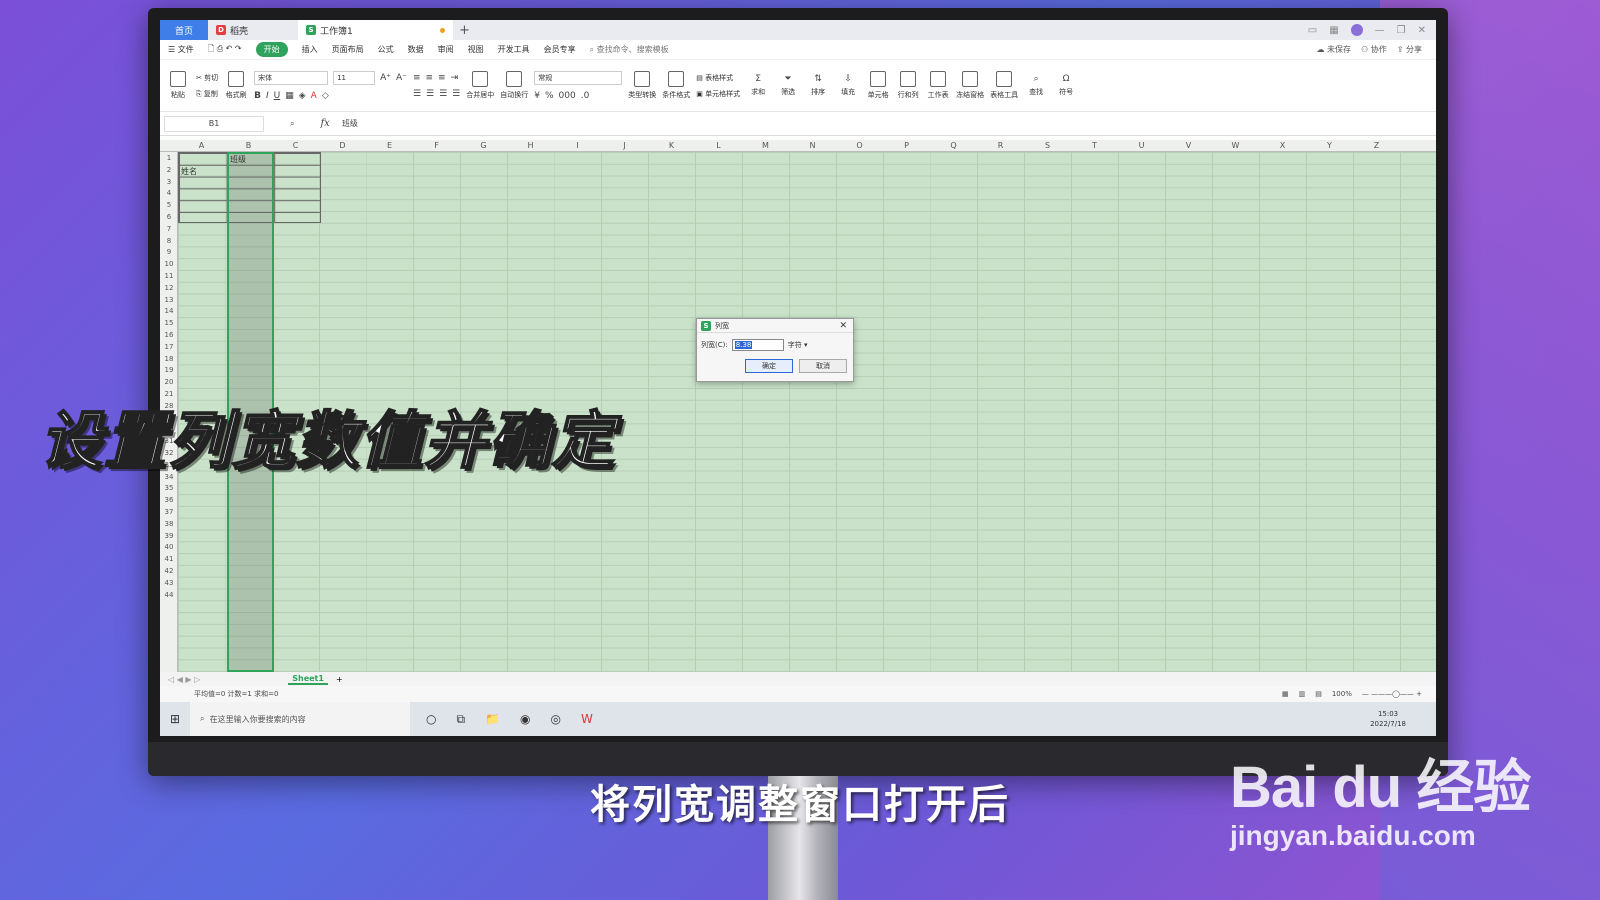  What do you see at coordinates (456, 94) in the screenshot?
I see `justify-icon: ☰` at bounding box center [456, 94].